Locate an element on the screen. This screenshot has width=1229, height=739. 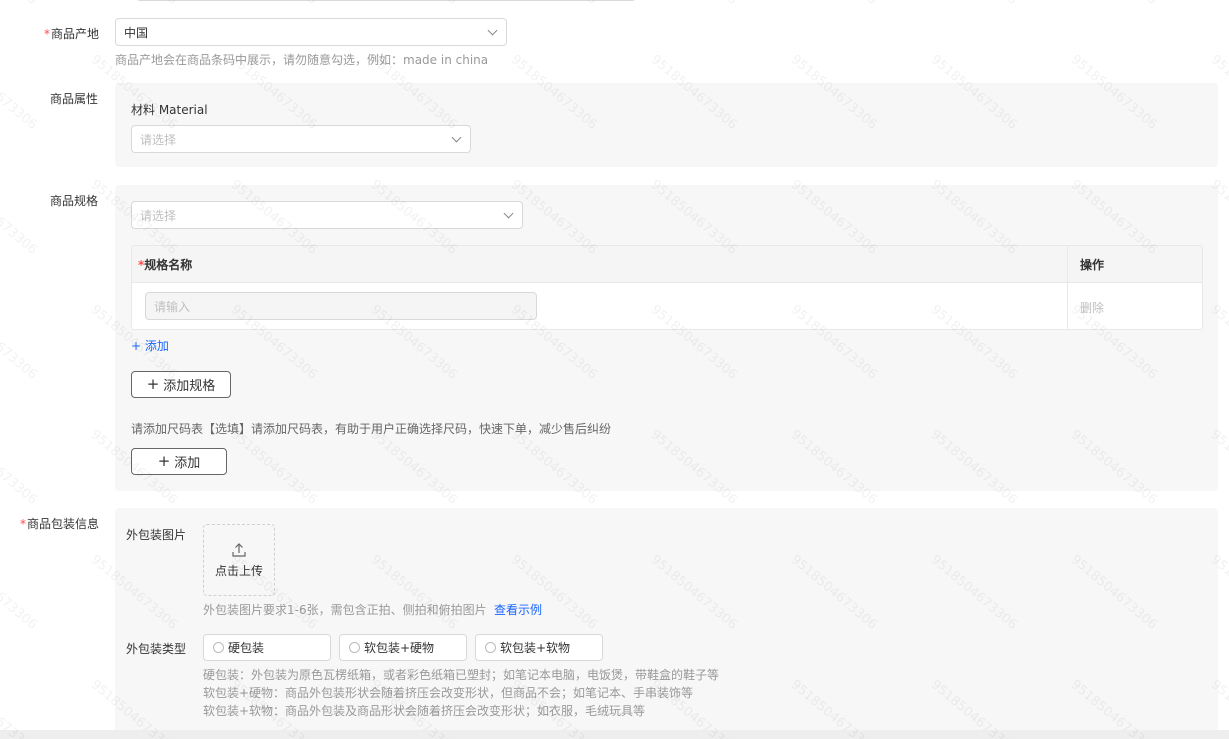
package-type-option-hard: 硬包装 is located at coordinates (267, 647).